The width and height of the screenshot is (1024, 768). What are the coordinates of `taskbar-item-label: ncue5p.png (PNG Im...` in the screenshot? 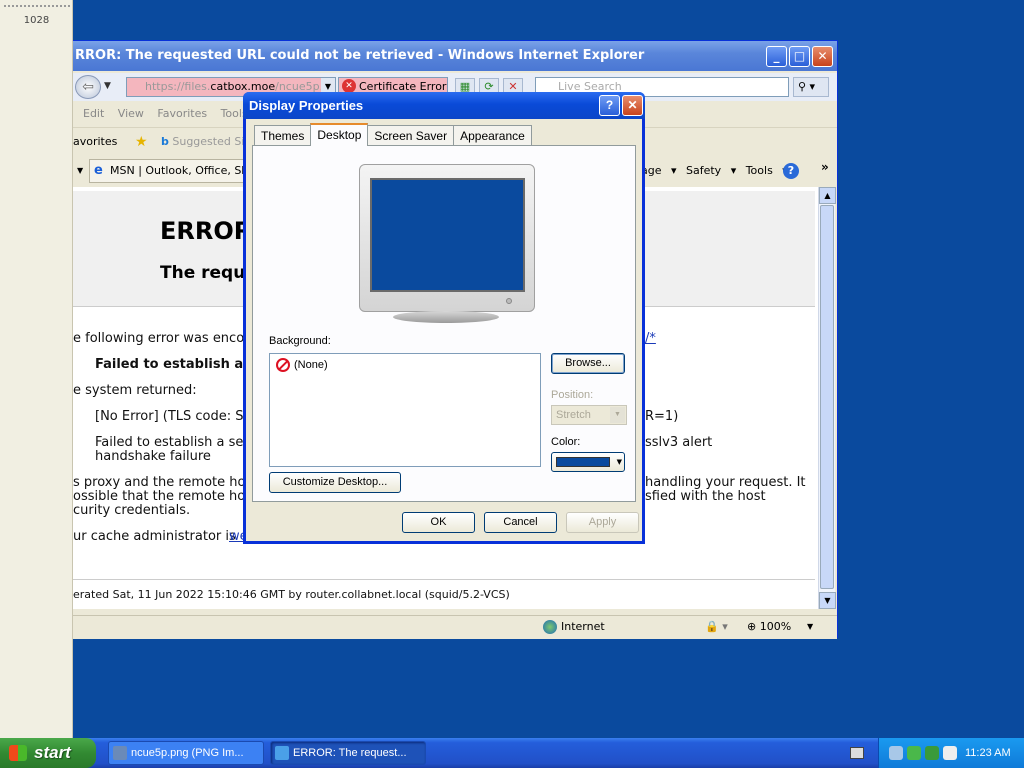 It's located at (187, 753).